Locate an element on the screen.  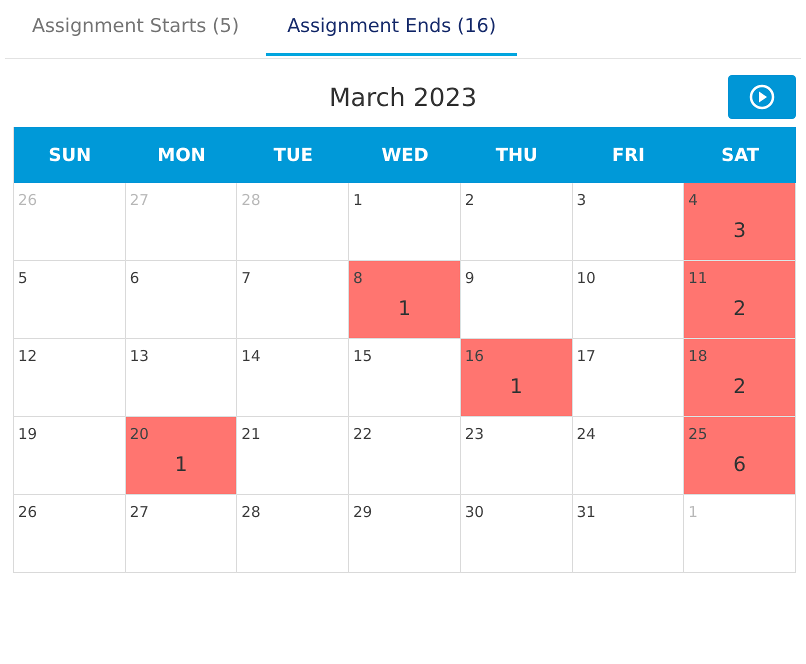
day-cell: 8 1 is located at coordinates (405, 300).